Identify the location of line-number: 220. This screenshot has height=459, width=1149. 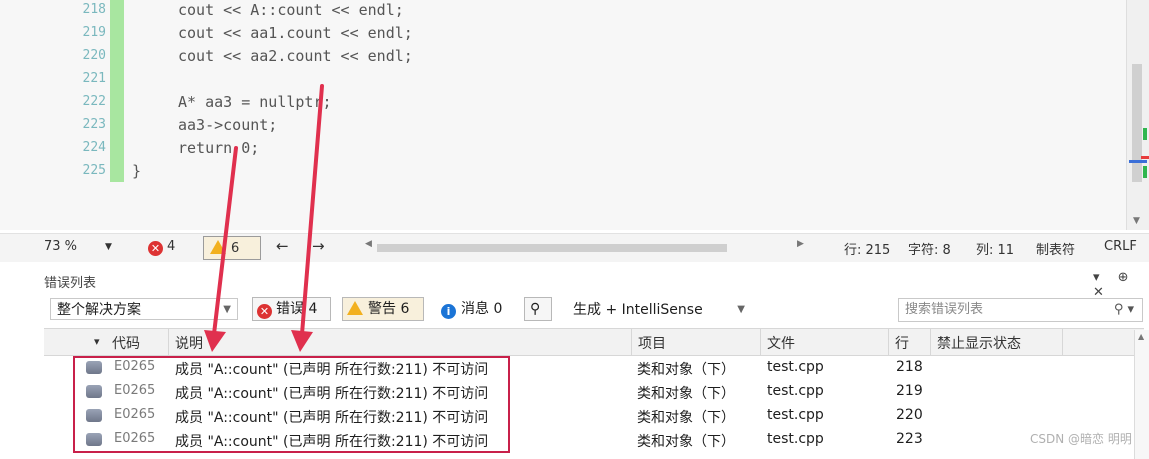
(94, 55).